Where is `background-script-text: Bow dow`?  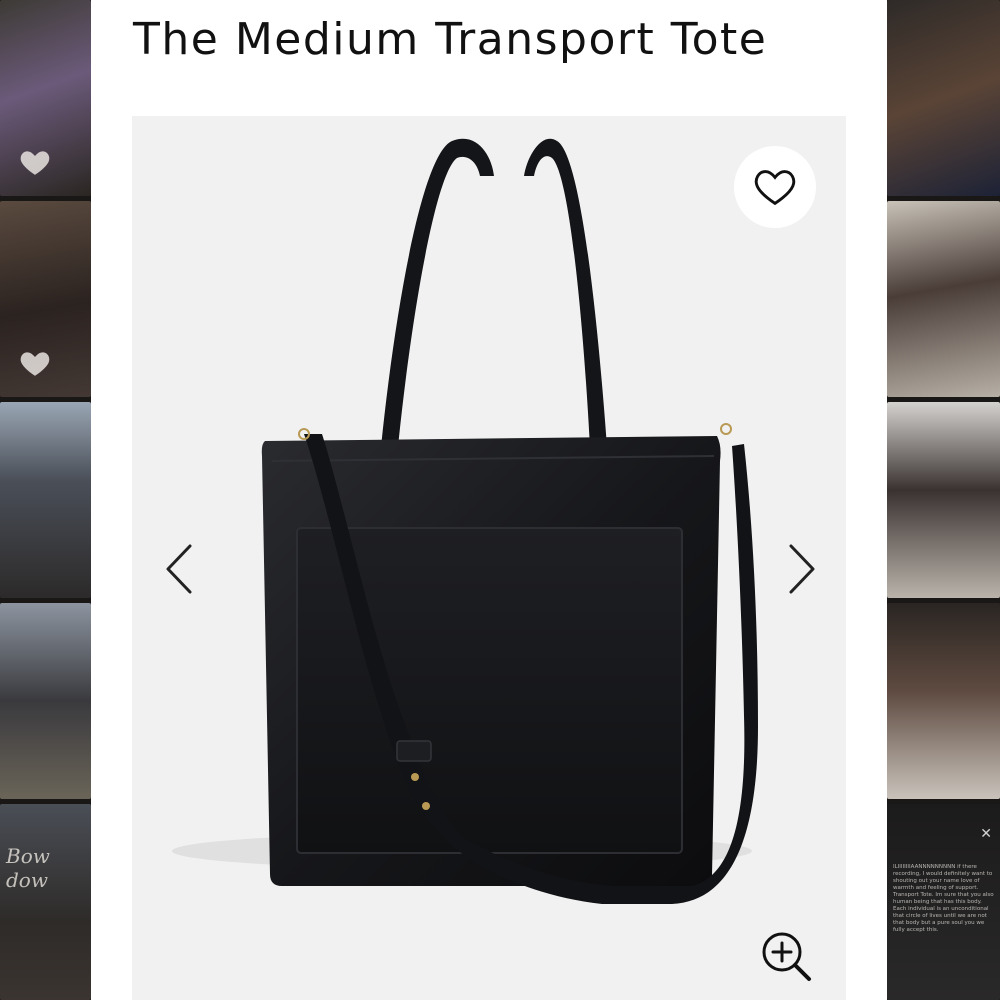 background-script-text: Bow dow is located at coordinates (28, 868).